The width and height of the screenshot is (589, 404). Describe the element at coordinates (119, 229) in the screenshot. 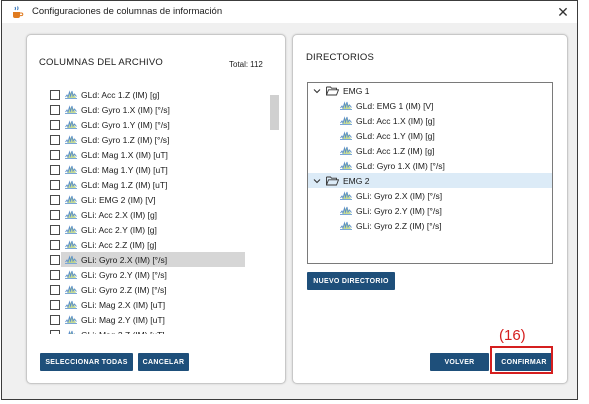

I see `column-label: GLi: Acc 2.Y (IM) [g]` at that location.